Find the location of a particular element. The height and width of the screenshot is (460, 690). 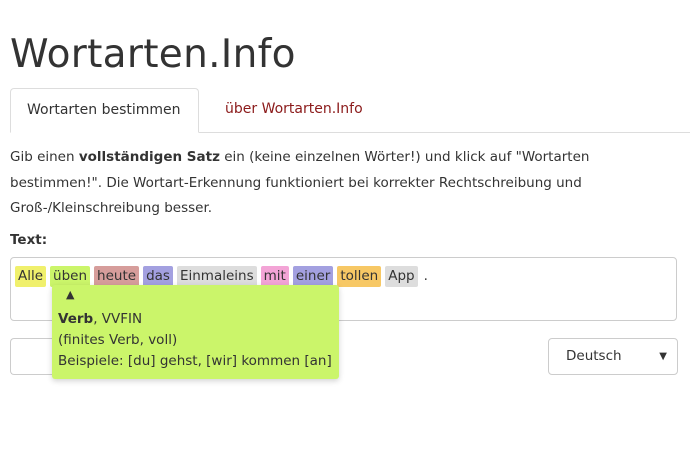

word-token: das is located at coordinates (158, 276).